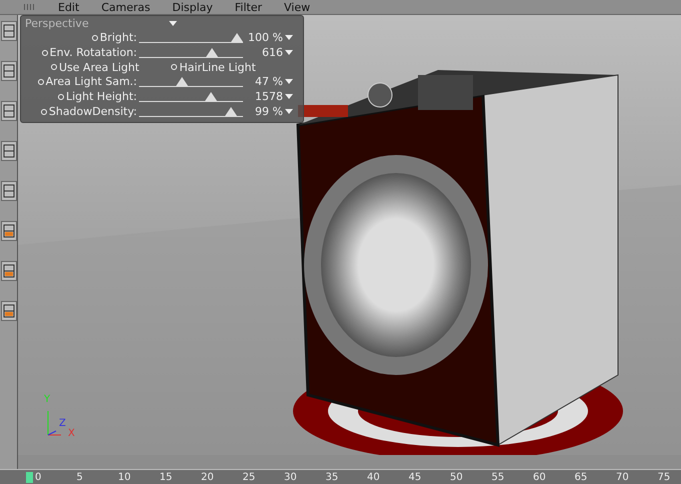 This screenshot has height=484, width=681. Describe the element at coordinates (415, 477) in the screenshot. I see `frame-number: 45` at that location.